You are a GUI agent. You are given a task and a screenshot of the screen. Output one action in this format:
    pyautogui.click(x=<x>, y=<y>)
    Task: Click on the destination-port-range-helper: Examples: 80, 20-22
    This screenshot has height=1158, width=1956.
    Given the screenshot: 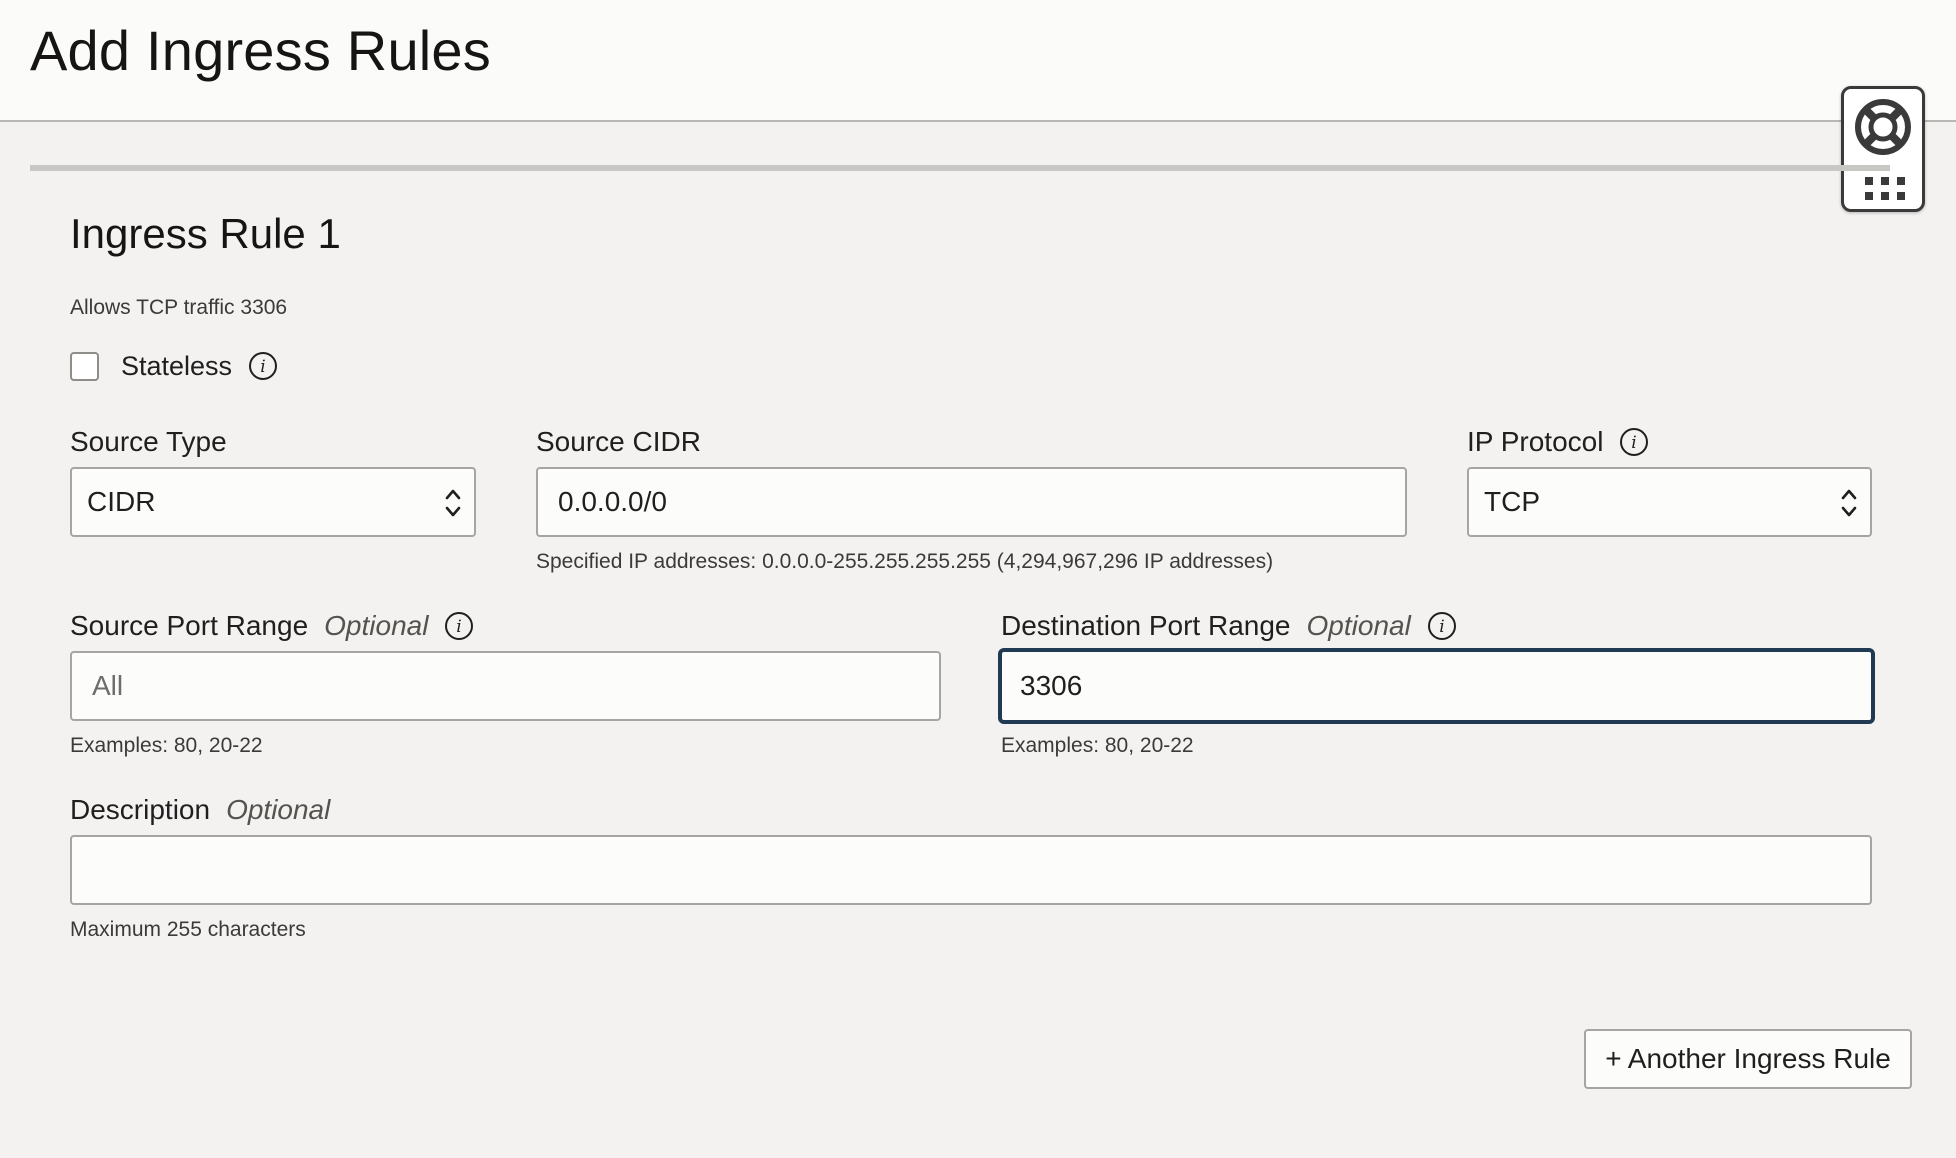 What is the action you would take?
    pyautogui.click(x=1097, y=745)
    